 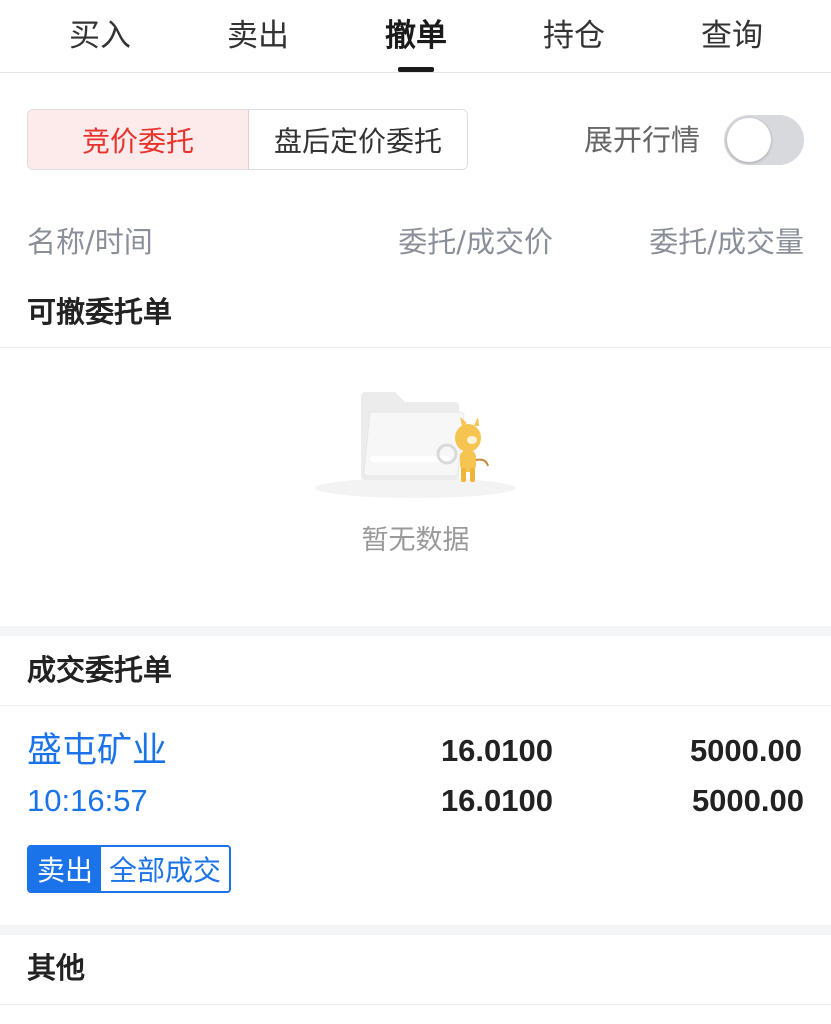 I want to click on column-header-volume: 委托/成交量, so click(x=726, y=242).